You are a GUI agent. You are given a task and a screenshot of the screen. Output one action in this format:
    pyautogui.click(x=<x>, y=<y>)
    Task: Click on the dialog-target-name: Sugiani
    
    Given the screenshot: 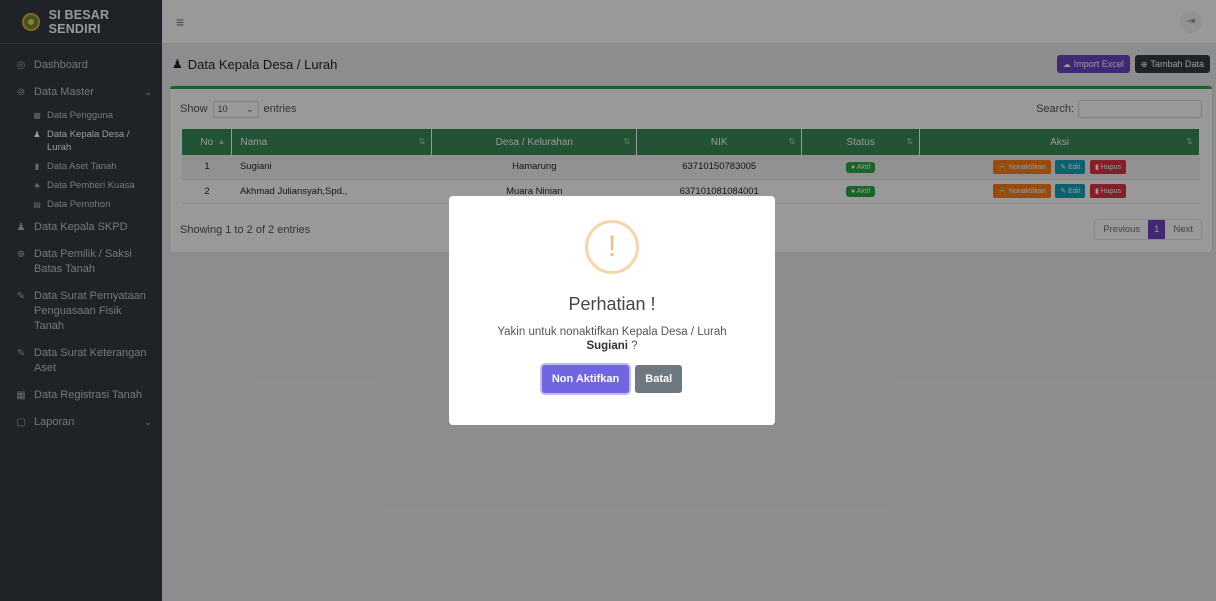 What is the action you would take?
    pyautogui.click(x=607, y=346)
    